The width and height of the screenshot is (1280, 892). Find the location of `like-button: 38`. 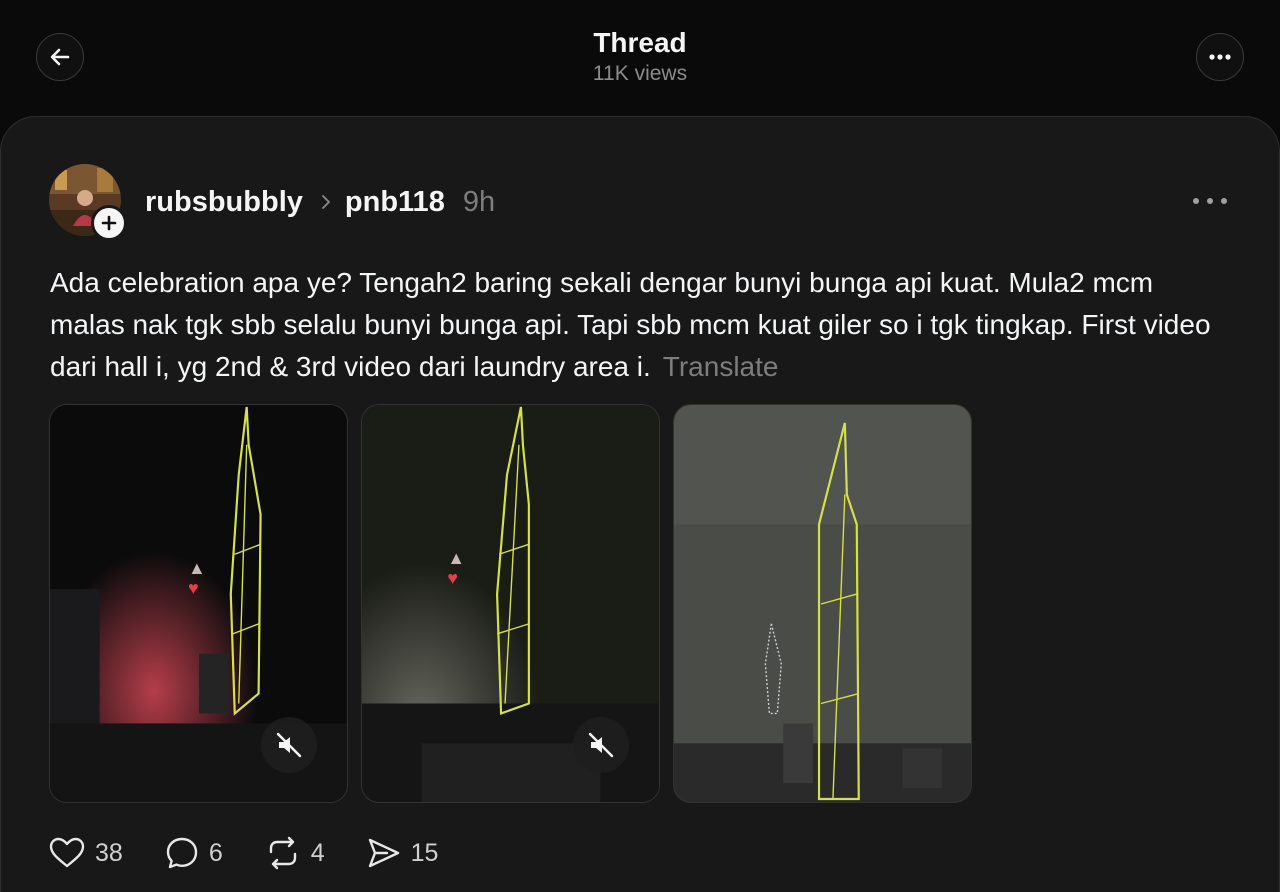

like-button: 38 is located at coordinates (86, 853).